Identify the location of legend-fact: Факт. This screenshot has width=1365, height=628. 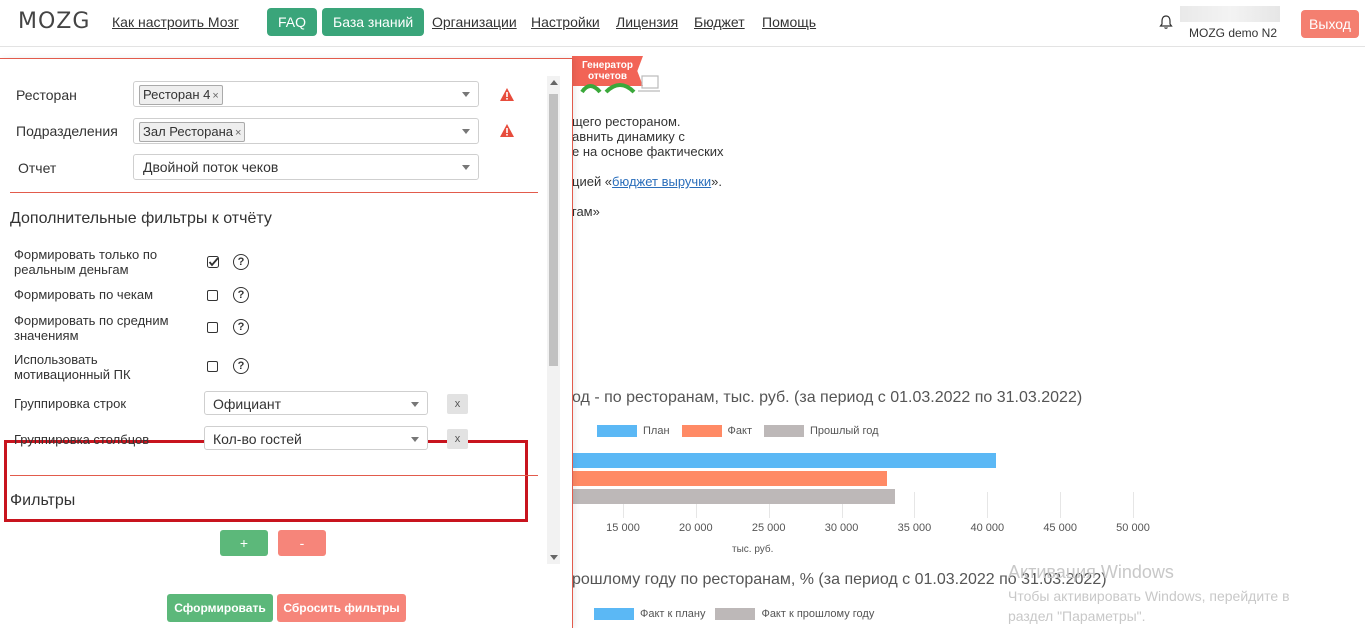
(739, 431).